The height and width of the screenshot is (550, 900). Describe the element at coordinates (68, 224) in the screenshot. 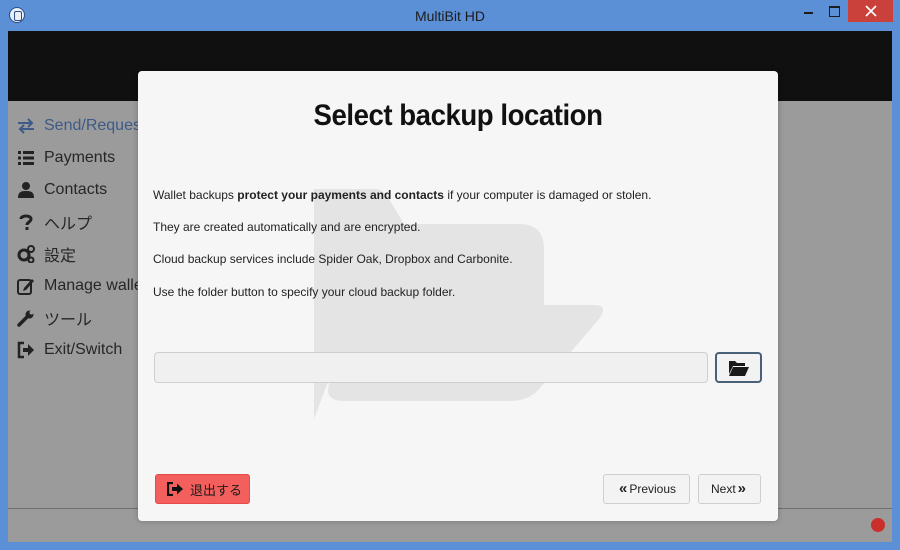

I see `sidebar-item-label: ヘルプ` at that location.